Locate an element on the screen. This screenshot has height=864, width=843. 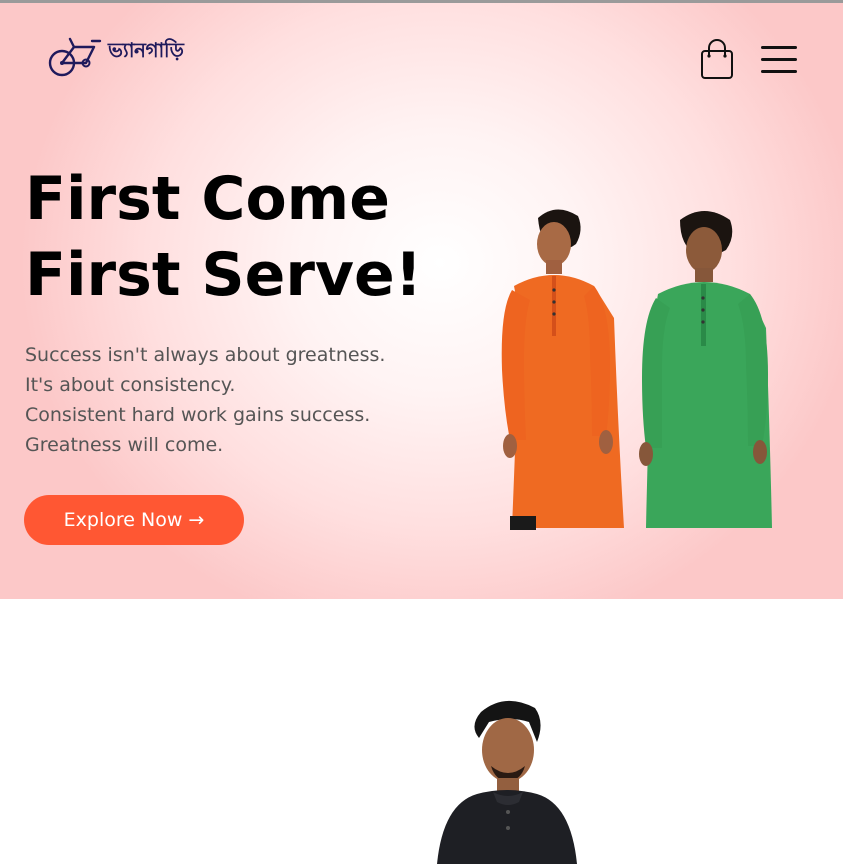
orange-kurta-model is located at coordinates (562, 369).